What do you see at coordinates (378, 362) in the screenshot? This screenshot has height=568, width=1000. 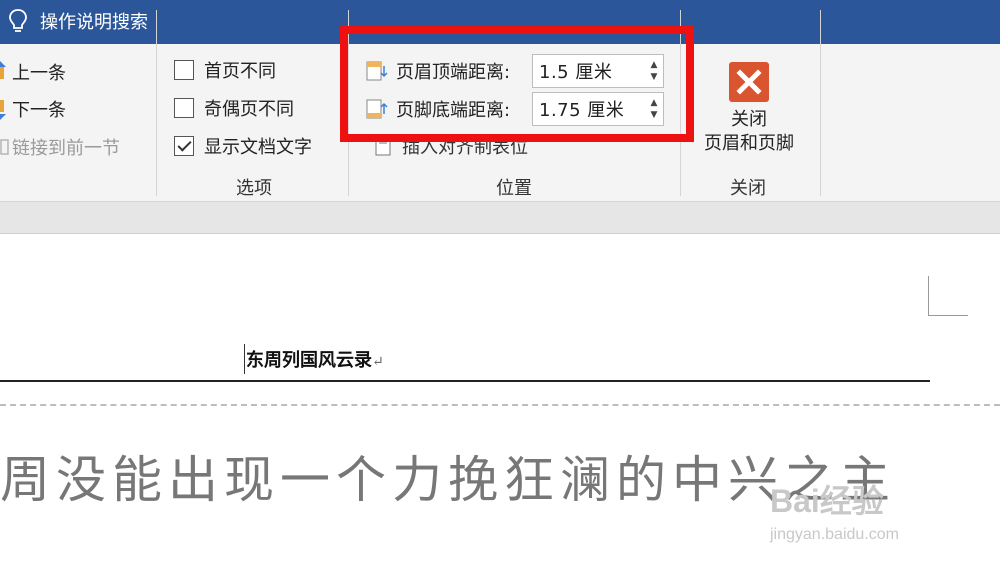 I see `paragraph-mark-icon: ↵` at bounding box center [378, 362].